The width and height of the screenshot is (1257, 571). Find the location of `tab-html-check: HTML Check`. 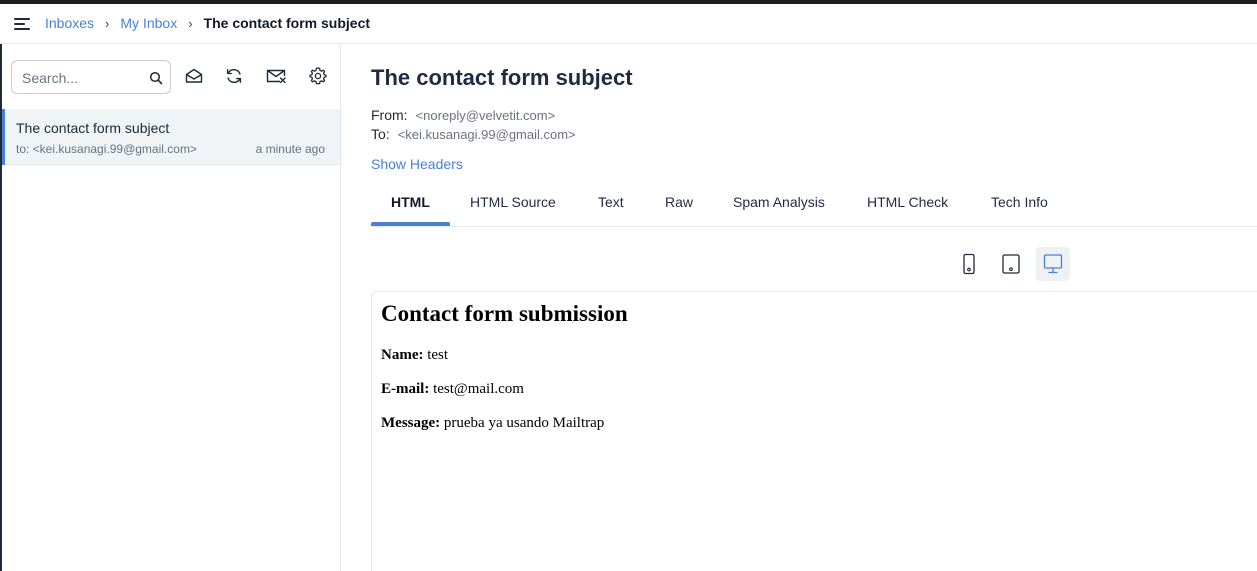

tab-html-check: HTML Check is located at coordinates (907, 202).